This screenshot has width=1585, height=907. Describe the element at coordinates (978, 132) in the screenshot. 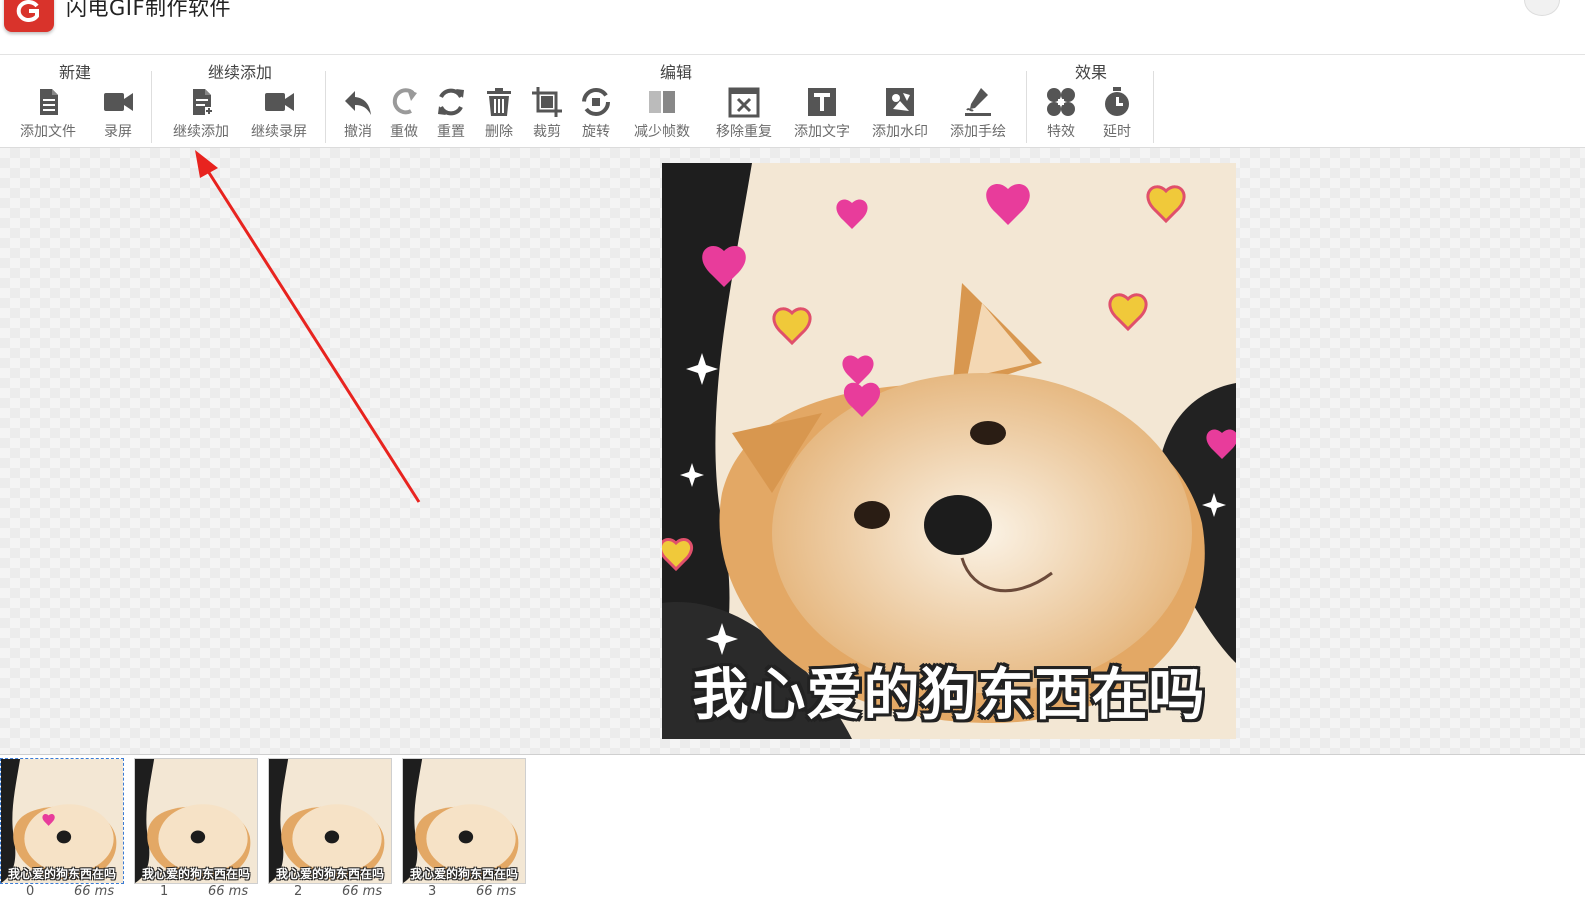

I see `tool-label: 添加手绘` at that location.